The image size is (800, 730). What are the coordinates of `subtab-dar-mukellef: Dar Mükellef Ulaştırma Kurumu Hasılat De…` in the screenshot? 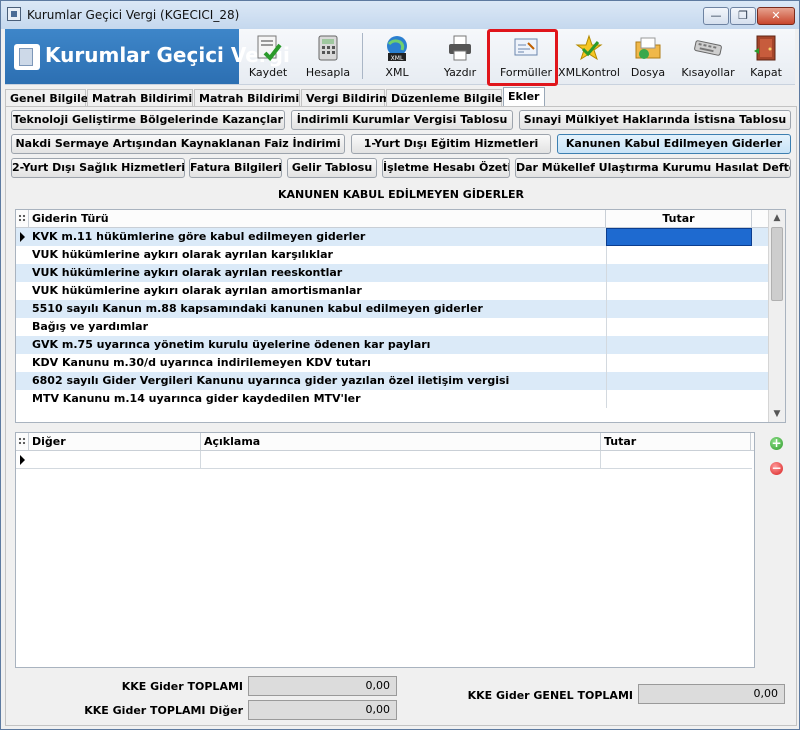 It's located at (653, 168).